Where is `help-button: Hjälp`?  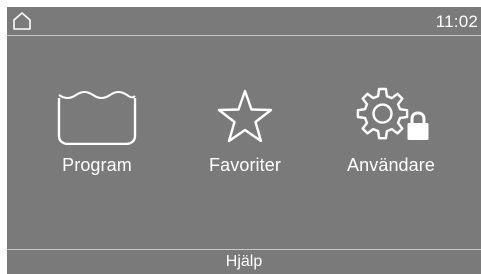
help-button: Hjälp is located at coordinates (244, 262).